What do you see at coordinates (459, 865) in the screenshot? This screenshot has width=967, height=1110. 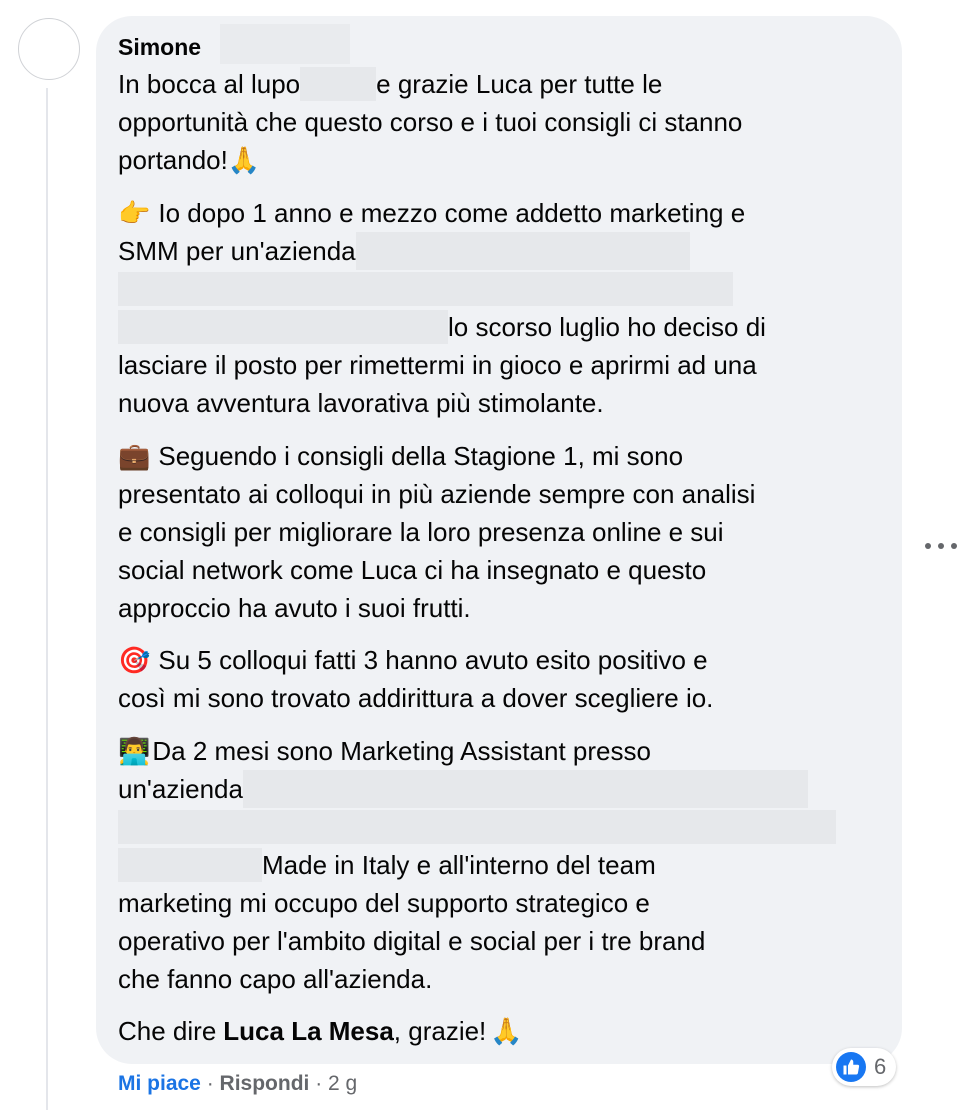 I see `text-segment: Made in Italy e all'interno del team` at bounding box center [459, 865].